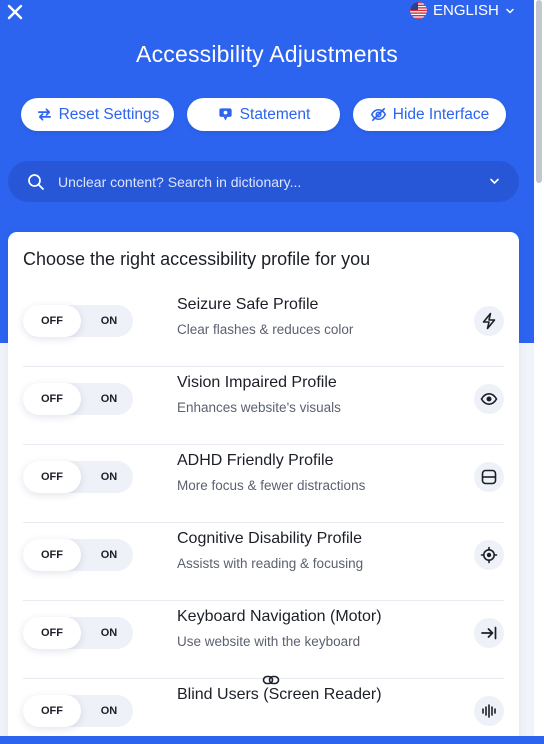 The image size is (544, 744). Describe the element at coordinates (36, 182) in the screenshot. I see `search-icon` at that location.